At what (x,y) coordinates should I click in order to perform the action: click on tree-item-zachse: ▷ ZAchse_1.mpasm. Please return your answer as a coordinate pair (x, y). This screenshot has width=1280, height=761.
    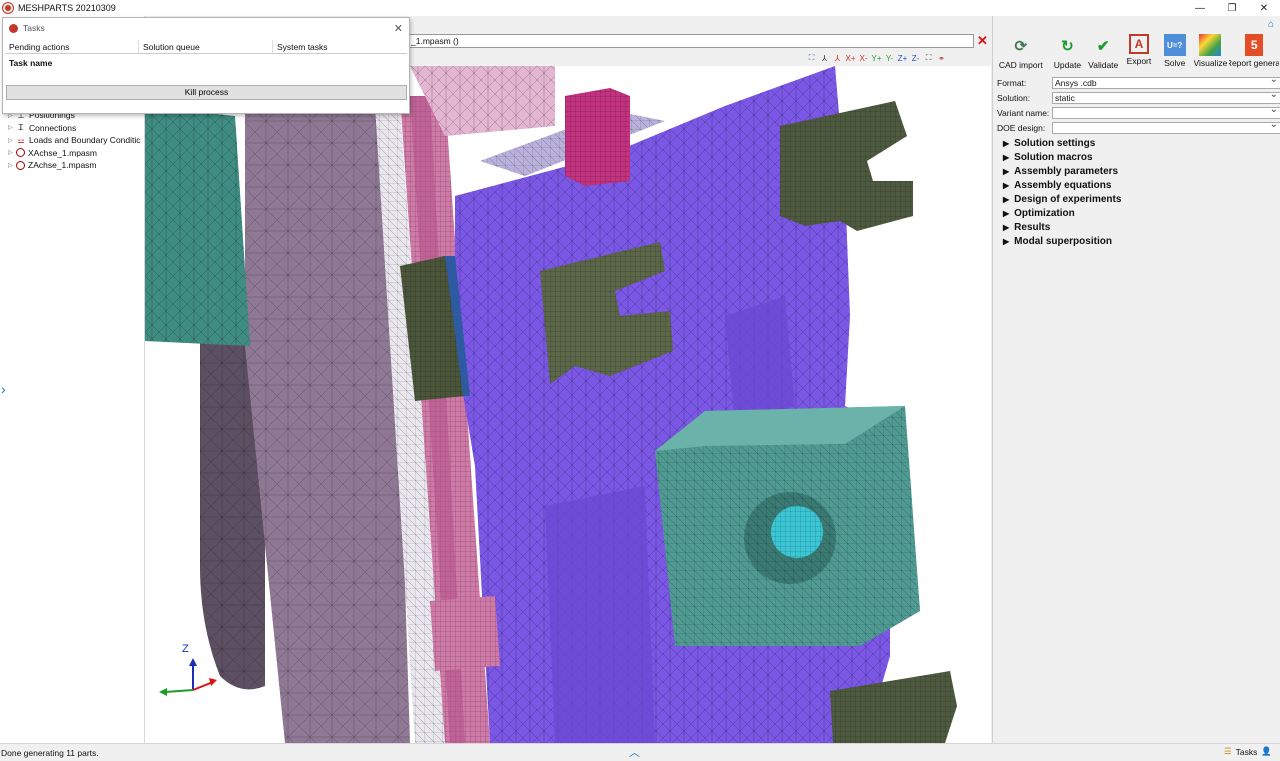
    Looking at the image, I should click on (74, 165).